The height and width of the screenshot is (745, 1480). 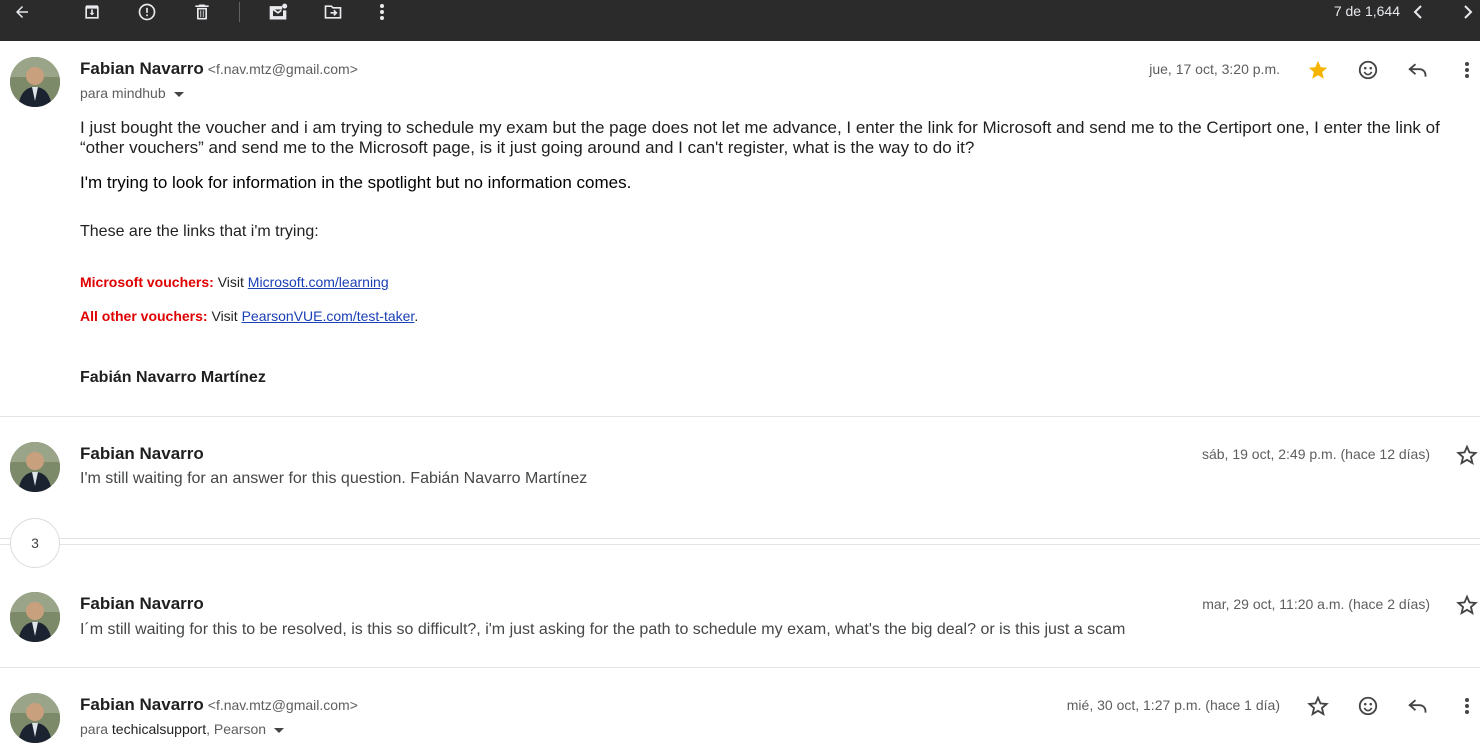 What do you see at coordinates (1315, 454) in the screenshot?
I see `message-date: sáb, 19 oct, 2:49 p.m. (hace 12 días)` at bounding box center [1315, 454].